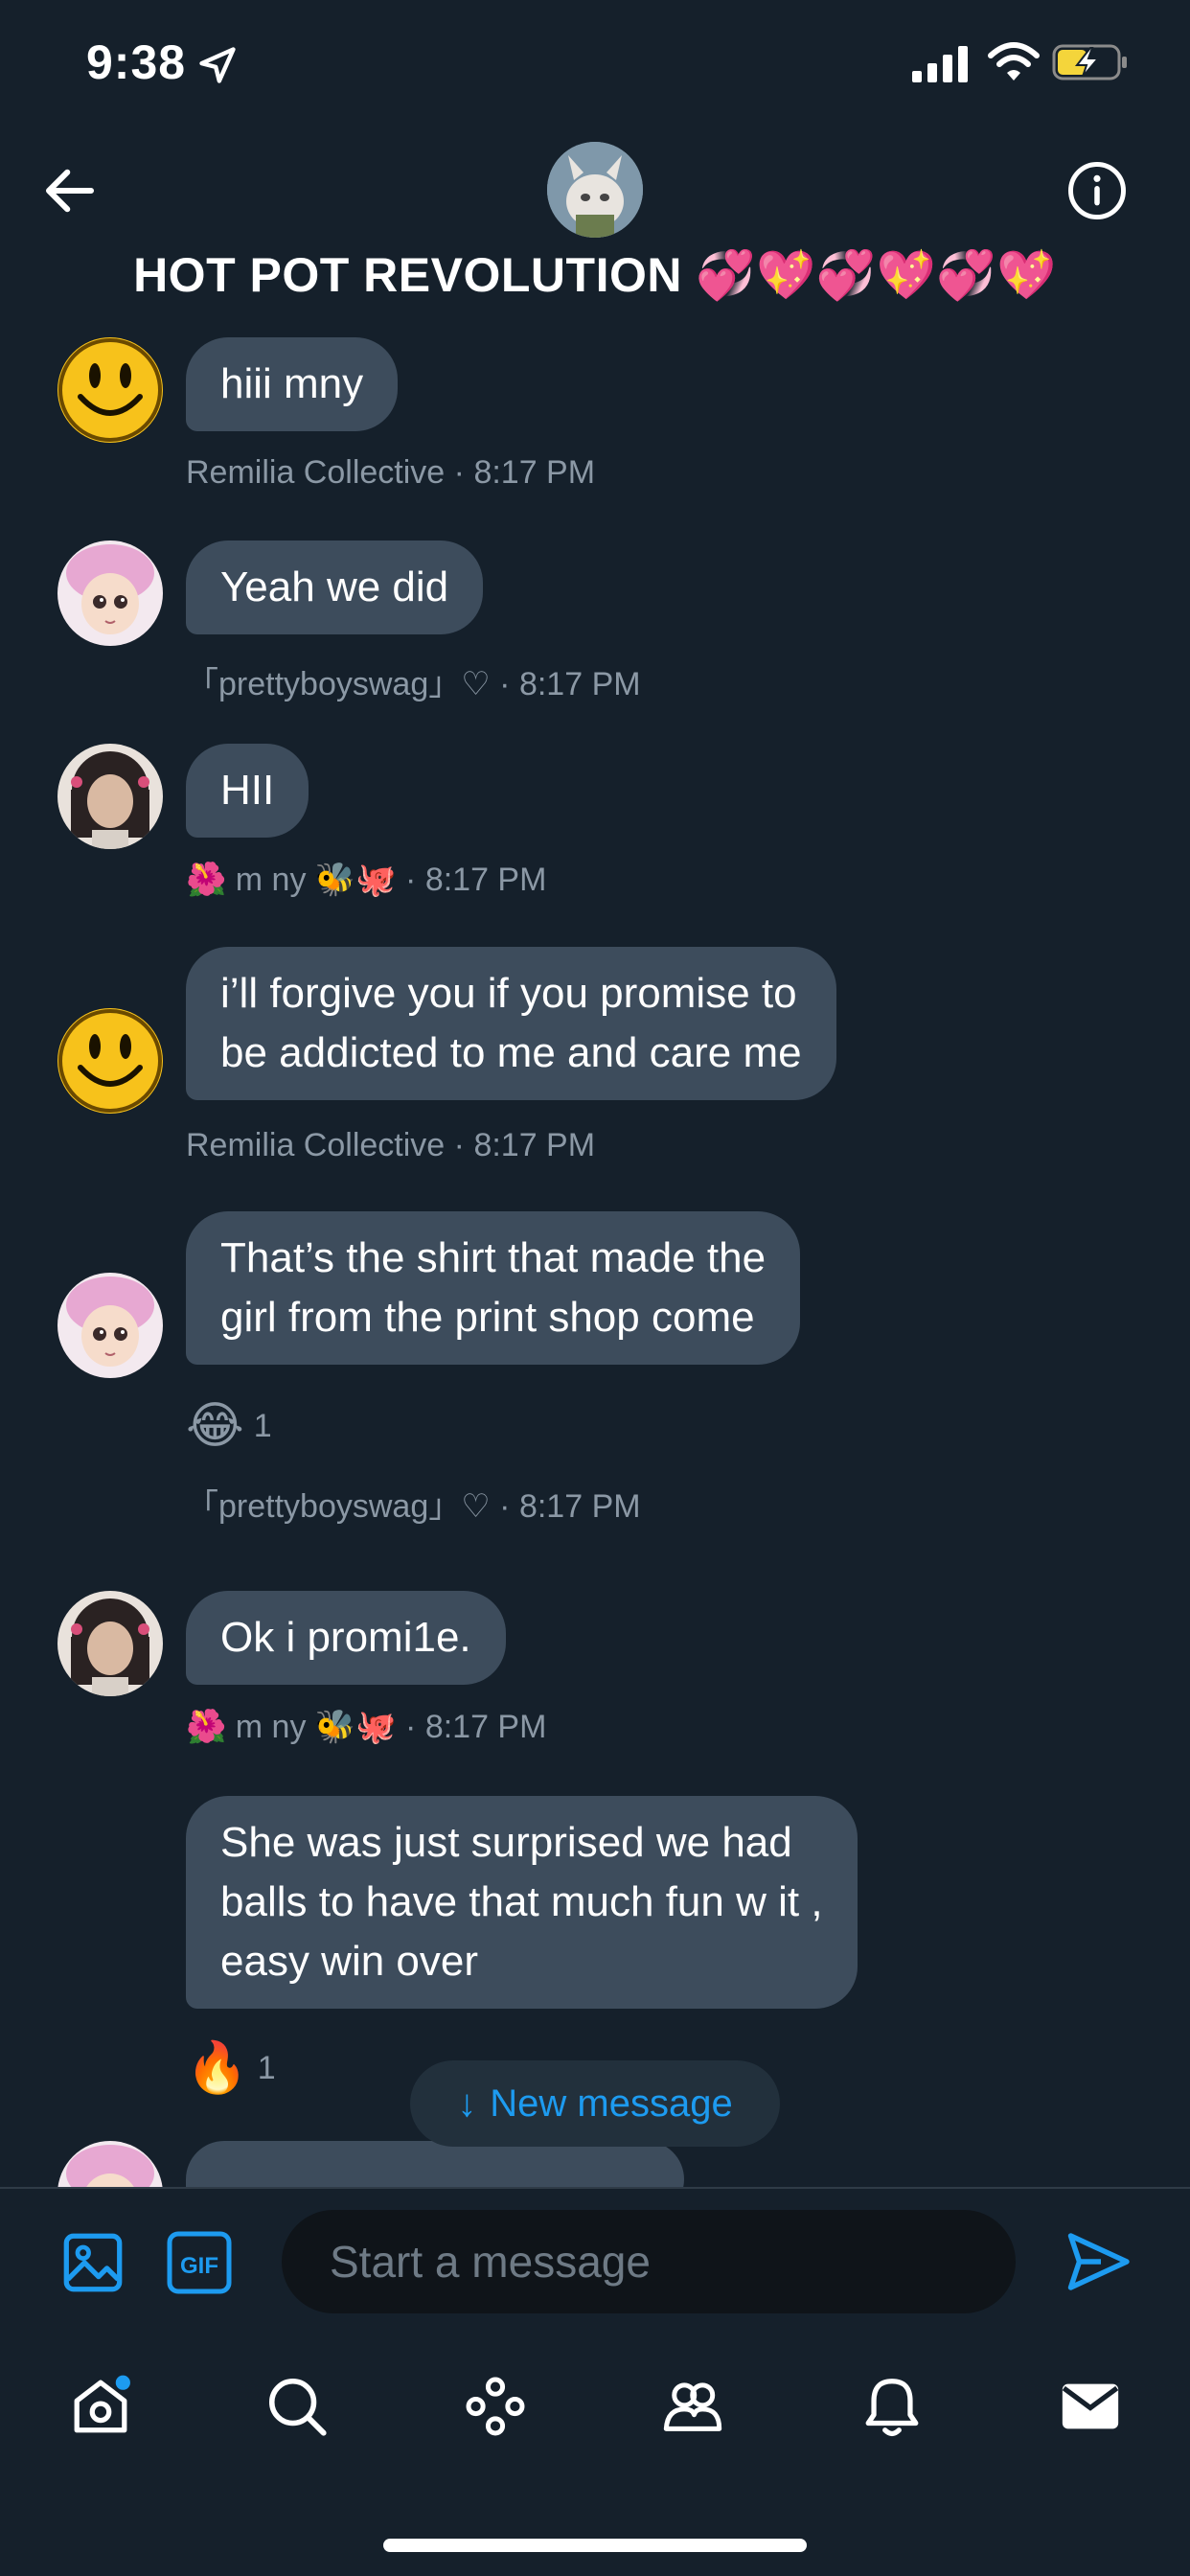  Describe the element at coordinates (1099, 2261) in the screenshot. I see `send-icon` at that location.